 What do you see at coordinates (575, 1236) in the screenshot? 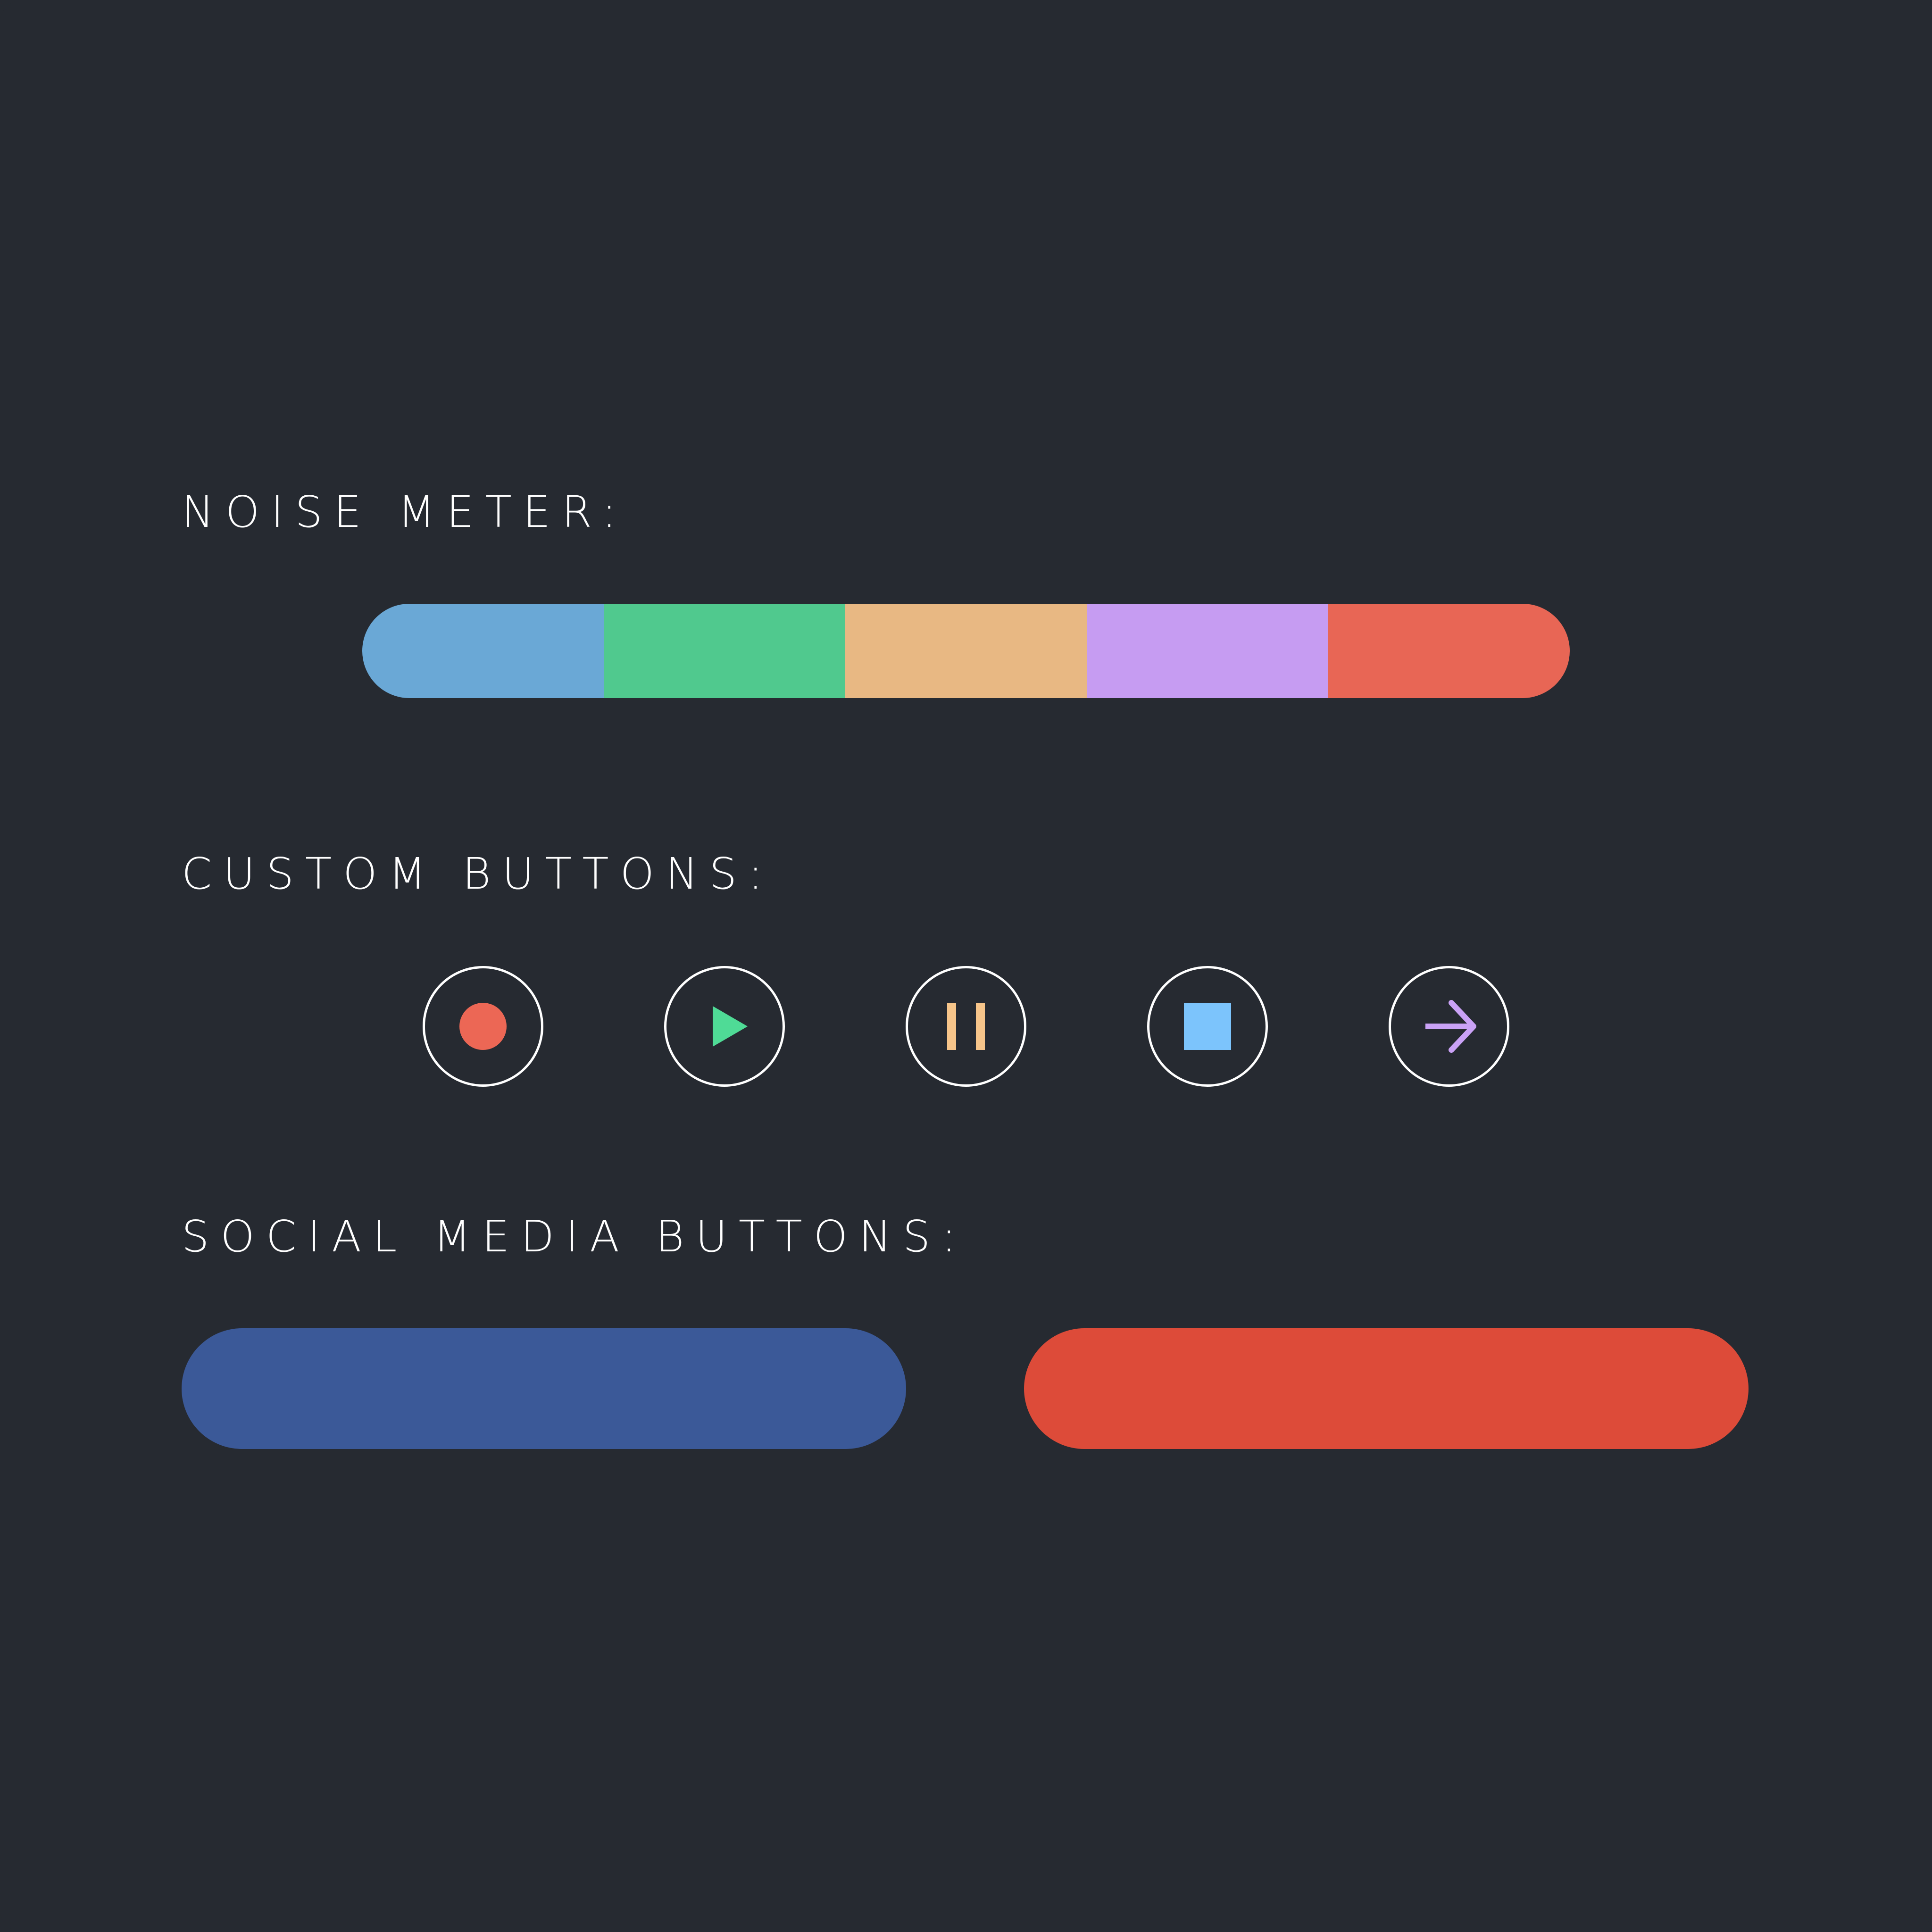
I see `social-media-buttons-heading: SOCIAL MEDIA BUTTONS:` at bounding box center [575, 1236].